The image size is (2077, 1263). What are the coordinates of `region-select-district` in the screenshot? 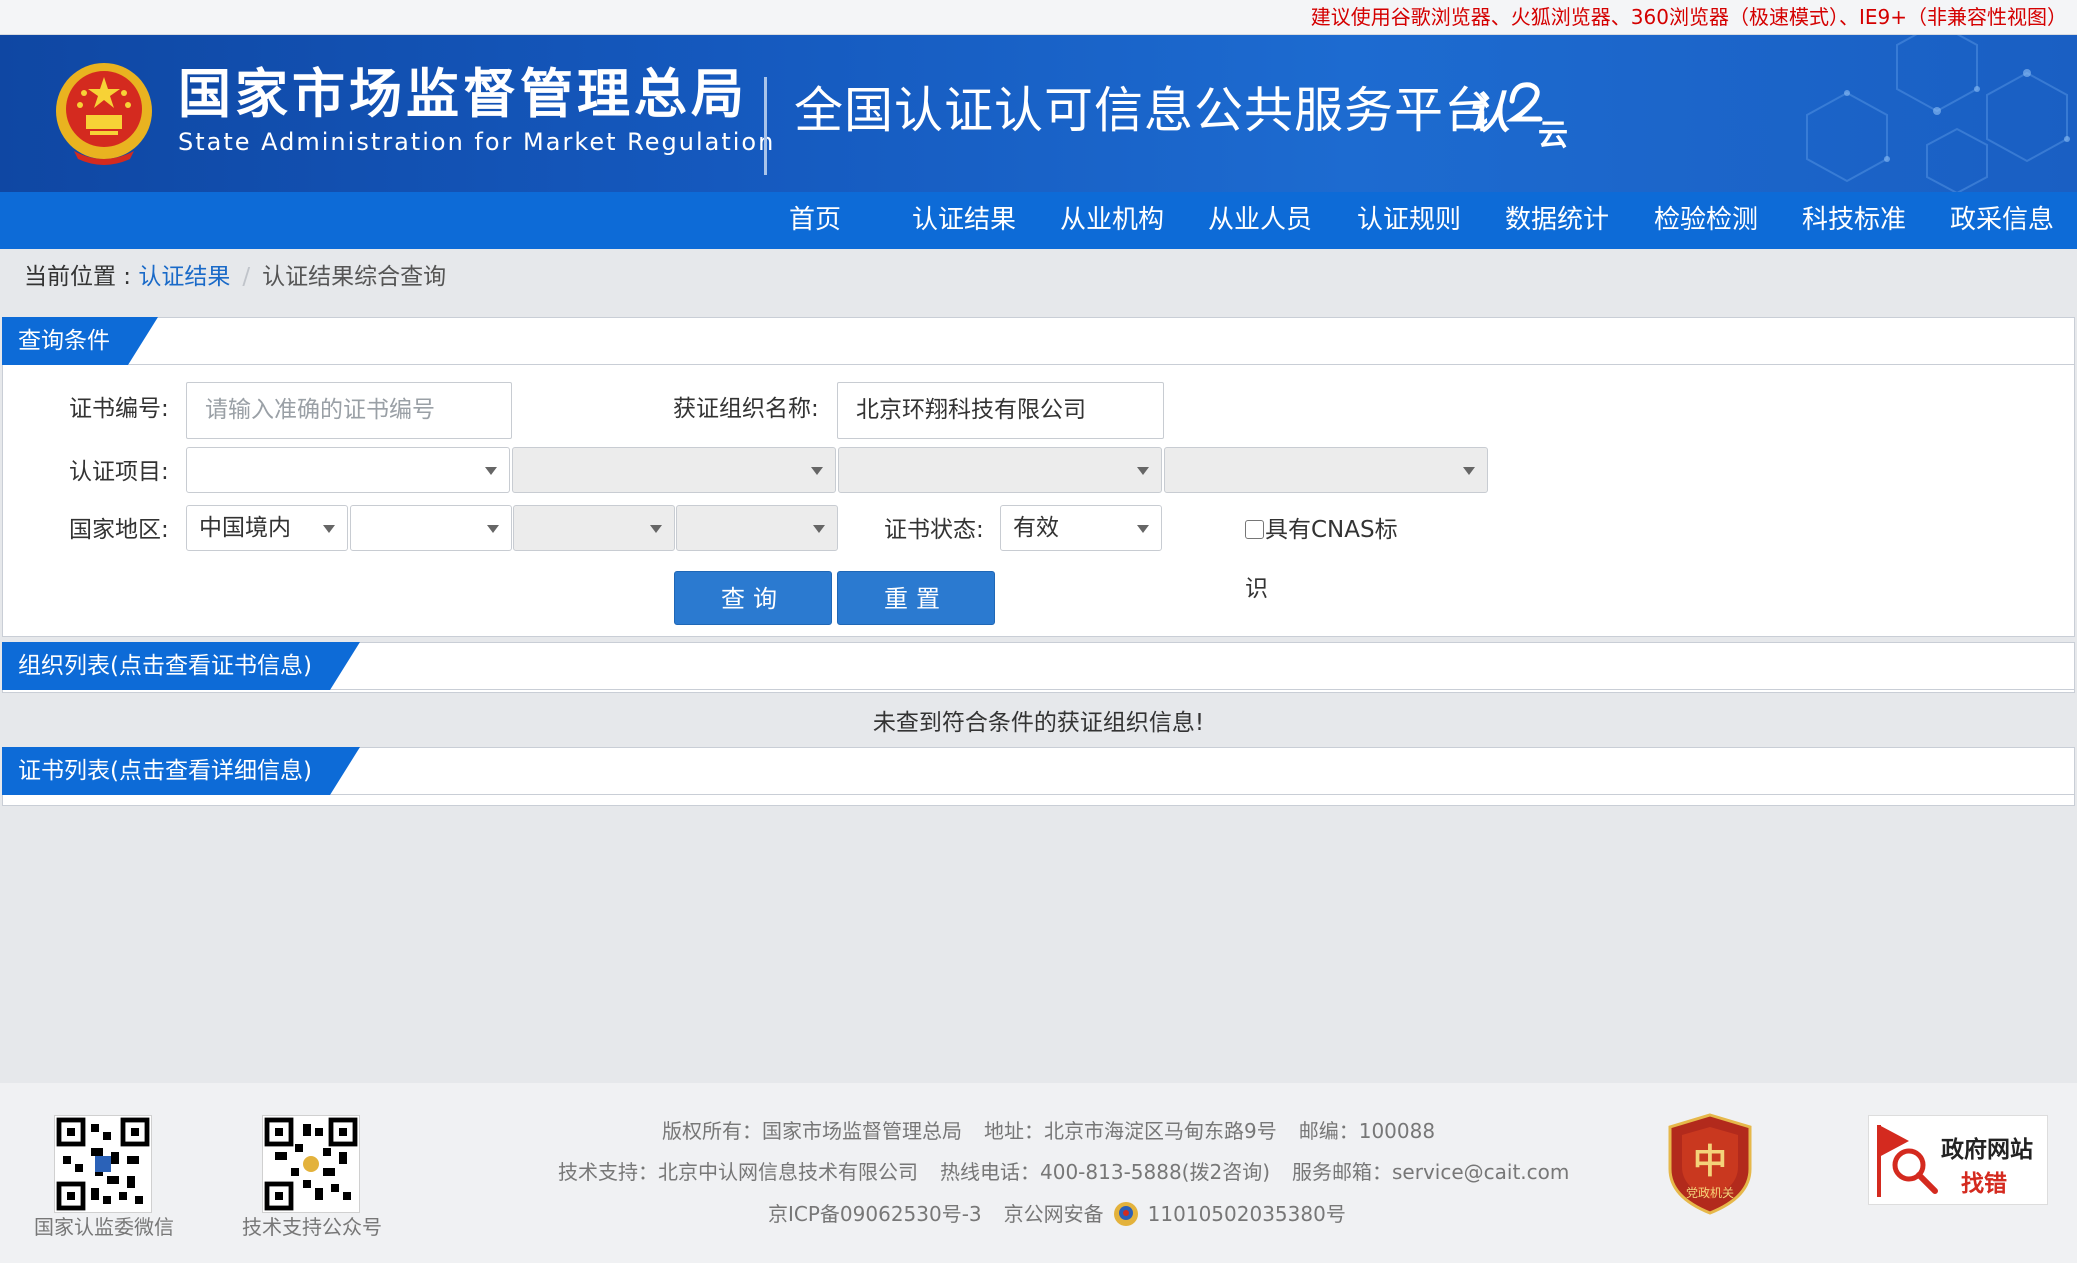 It's located at (757, 528).